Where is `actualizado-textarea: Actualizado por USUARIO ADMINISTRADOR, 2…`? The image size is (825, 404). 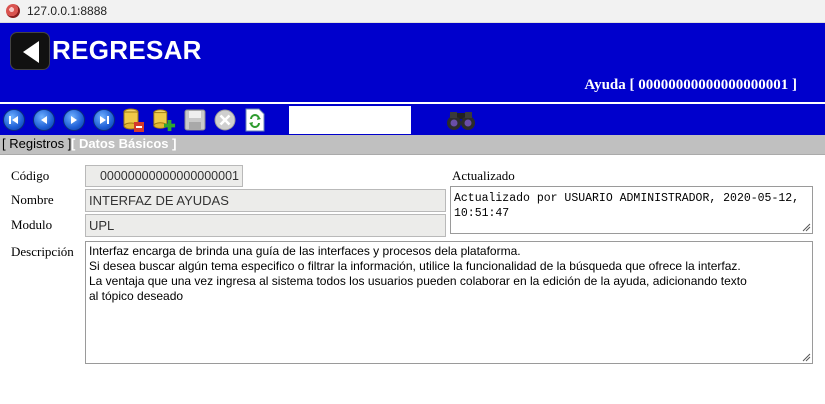 actualizado-textarea: Actualizado por USUARIO ADMINISTRADOR, 2… is located at coordinates (631, 210).